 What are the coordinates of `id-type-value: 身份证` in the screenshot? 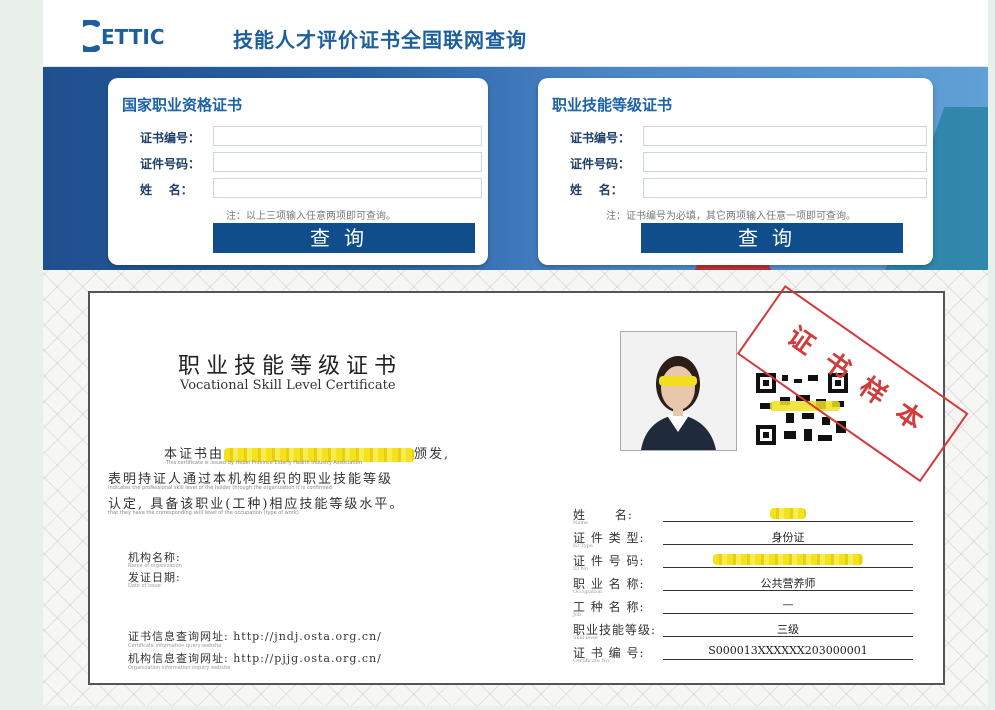 It's located at (788, 537).